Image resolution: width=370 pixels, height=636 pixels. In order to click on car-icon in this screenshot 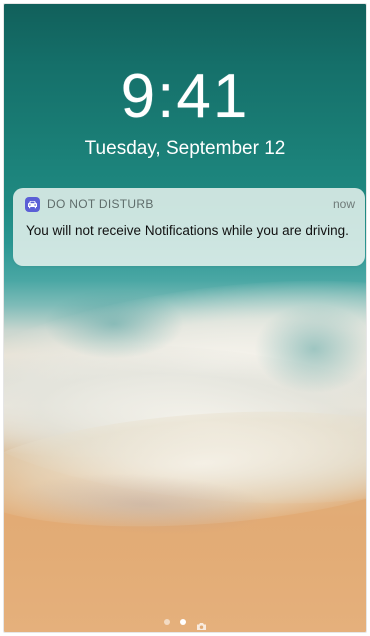, I will do `click(32, 204)`.